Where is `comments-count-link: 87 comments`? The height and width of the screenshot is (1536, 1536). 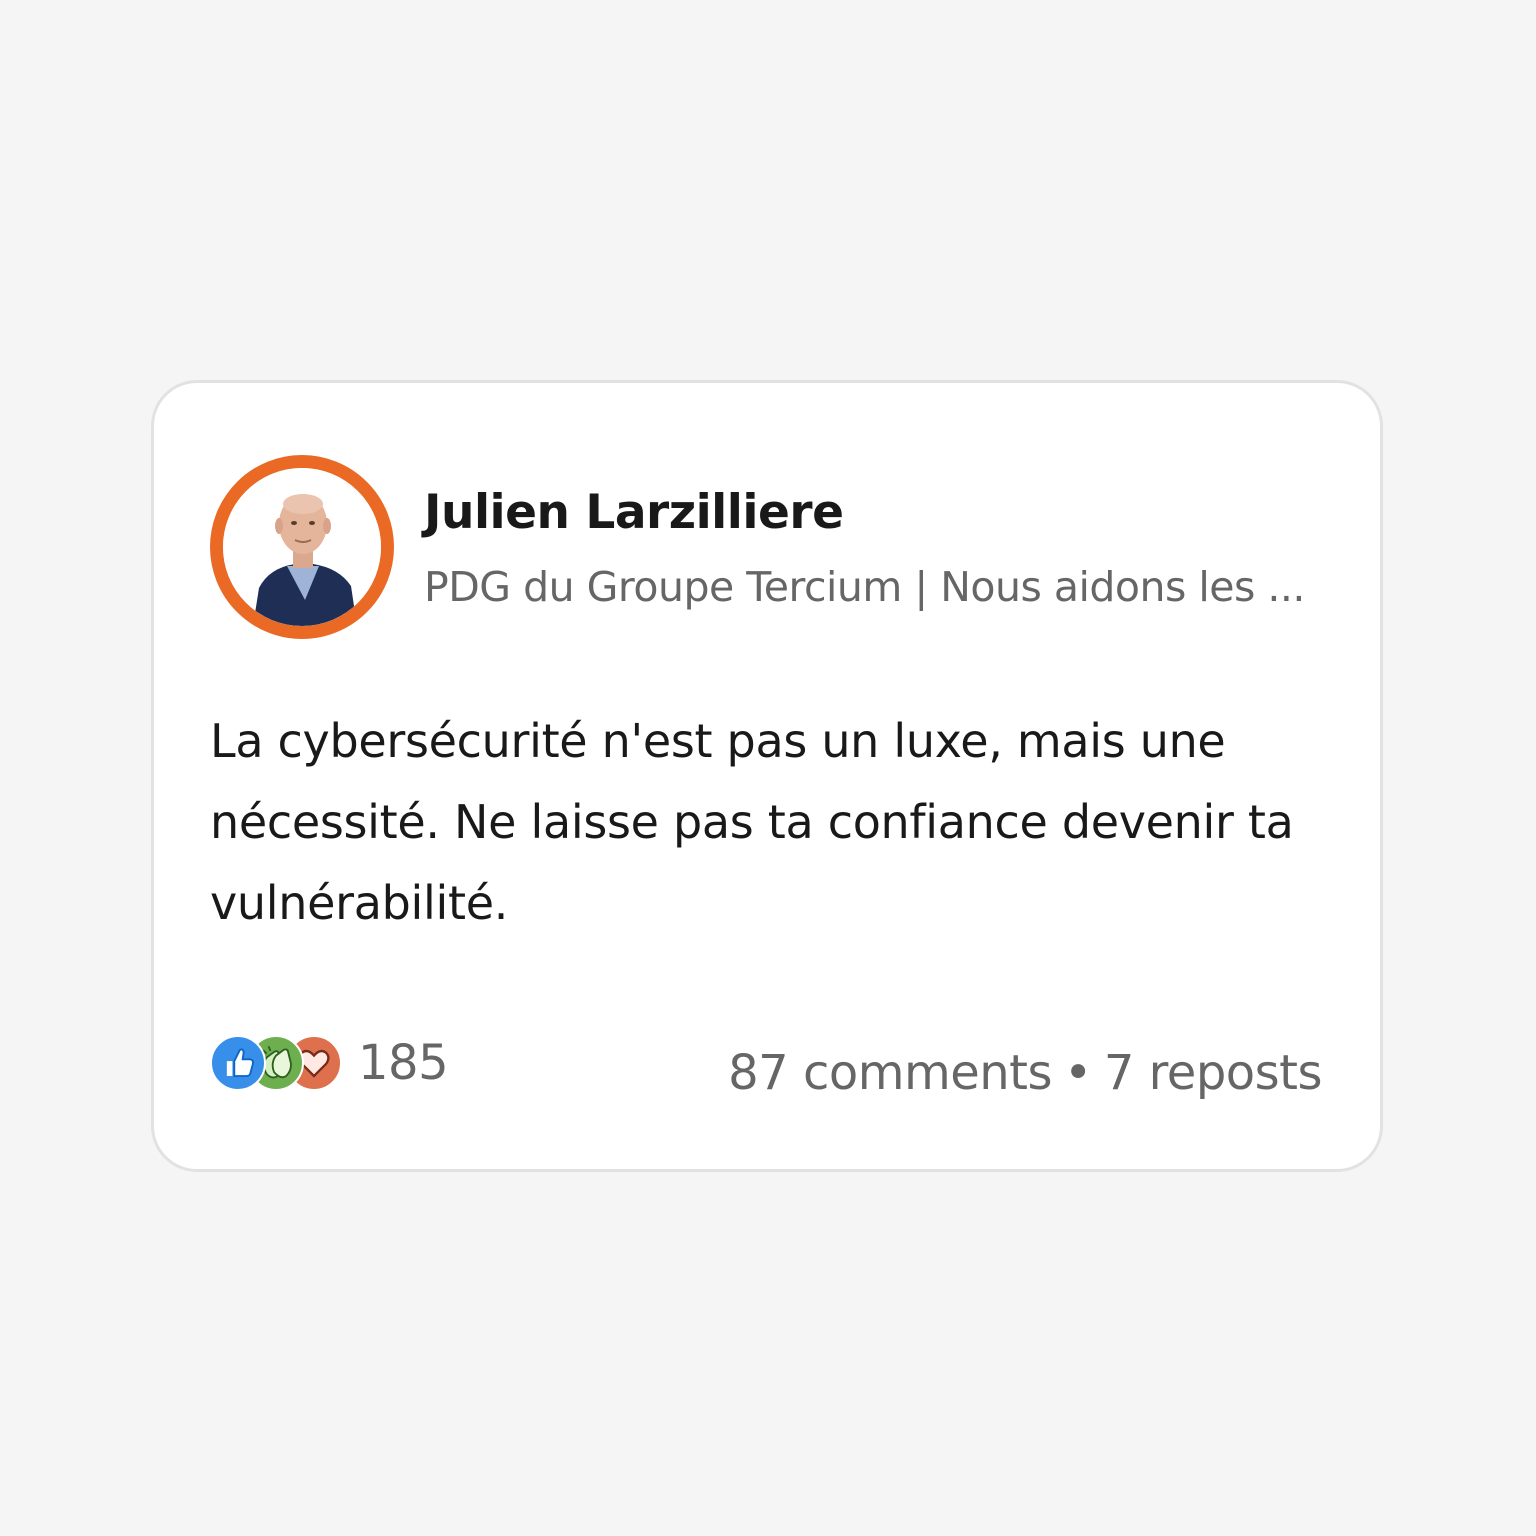 comments-count-link: 87 comments is located at coordinates (890, 1073).